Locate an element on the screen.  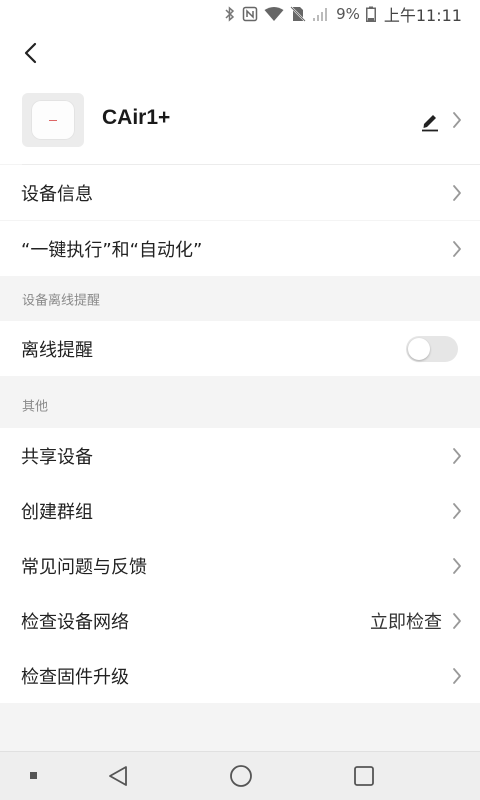
scenes-automation-row: “一键执行”和“自动化” is located at coordinates (240, 248).